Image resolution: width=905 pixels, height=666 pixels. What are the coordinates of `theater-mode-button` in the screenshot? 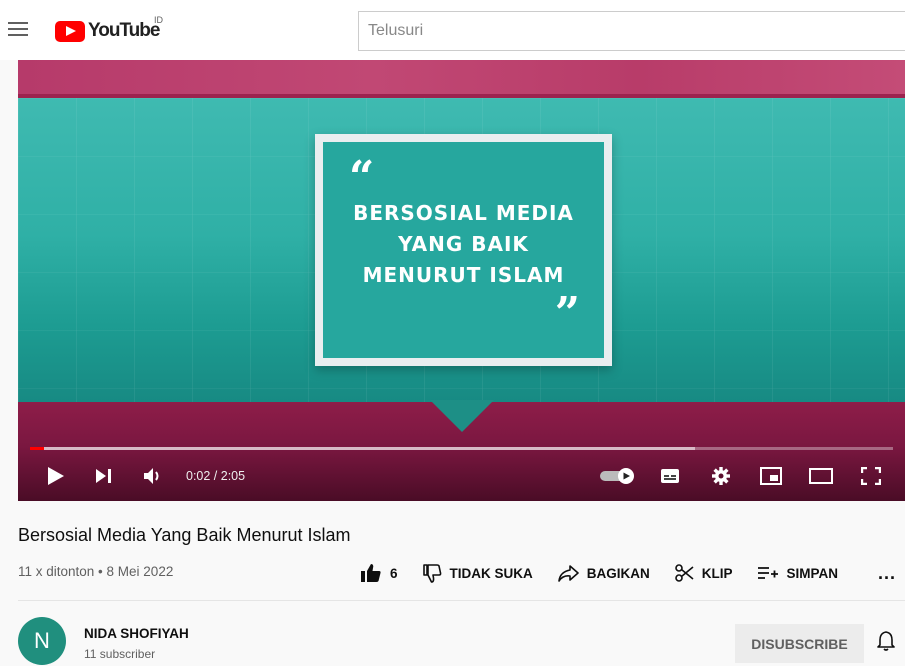 It's located at (821, 476).